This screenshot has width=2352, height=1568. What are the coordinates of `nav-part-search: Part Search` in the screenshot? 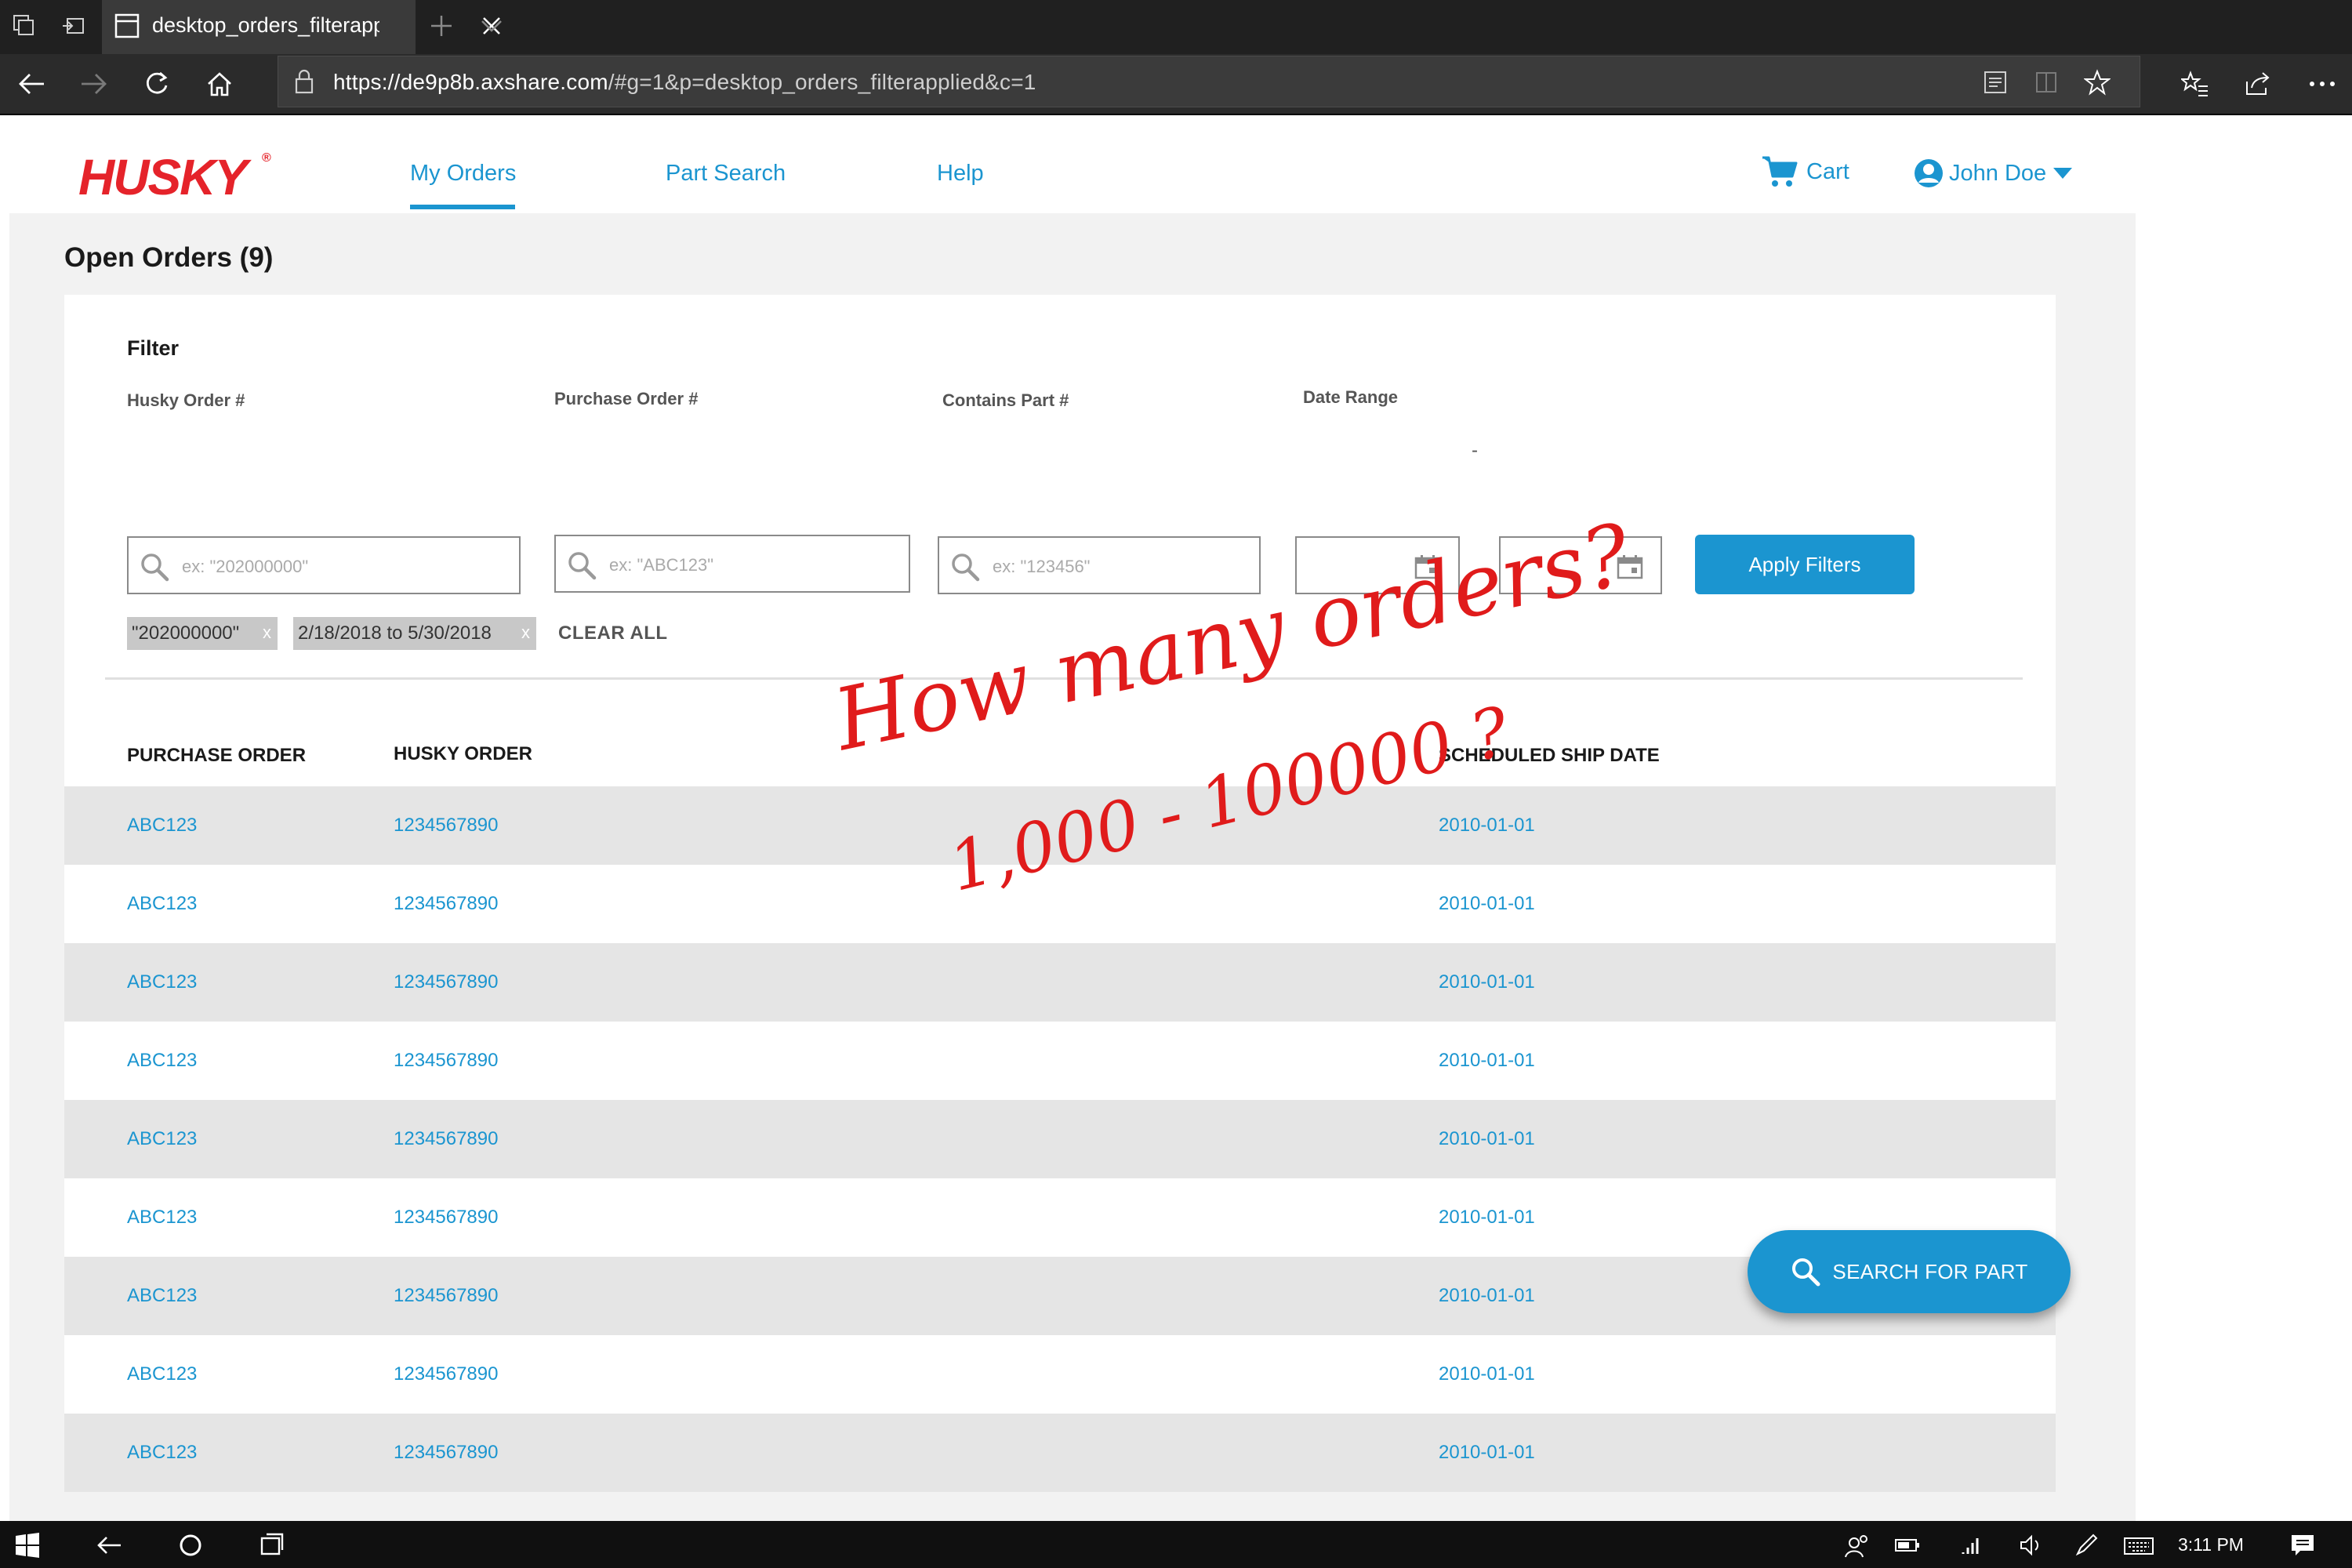 It's located at (726, 174).